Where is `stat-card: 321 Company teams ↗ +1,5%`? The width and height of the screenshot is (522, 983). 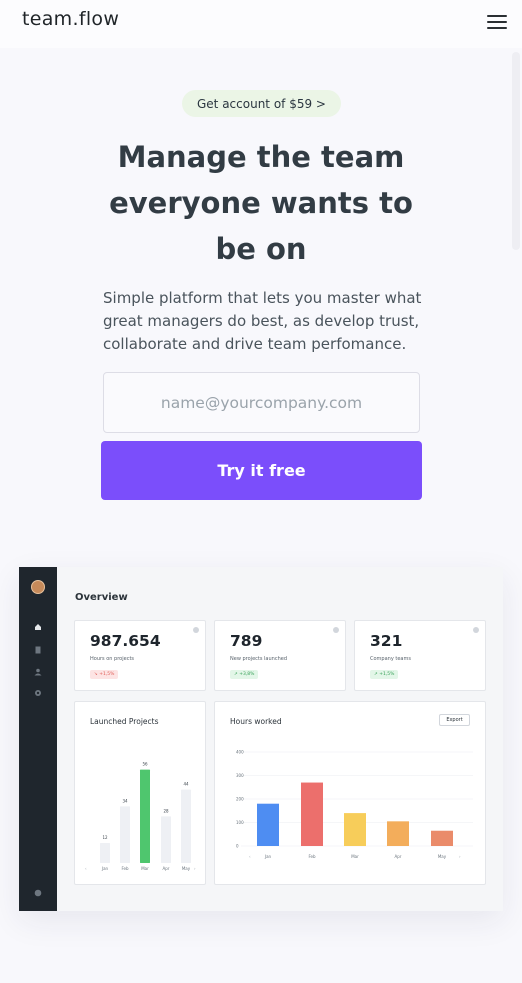 stat-card: 321 Company teams ↗ +1,5% is located at coordinates (420, 655).